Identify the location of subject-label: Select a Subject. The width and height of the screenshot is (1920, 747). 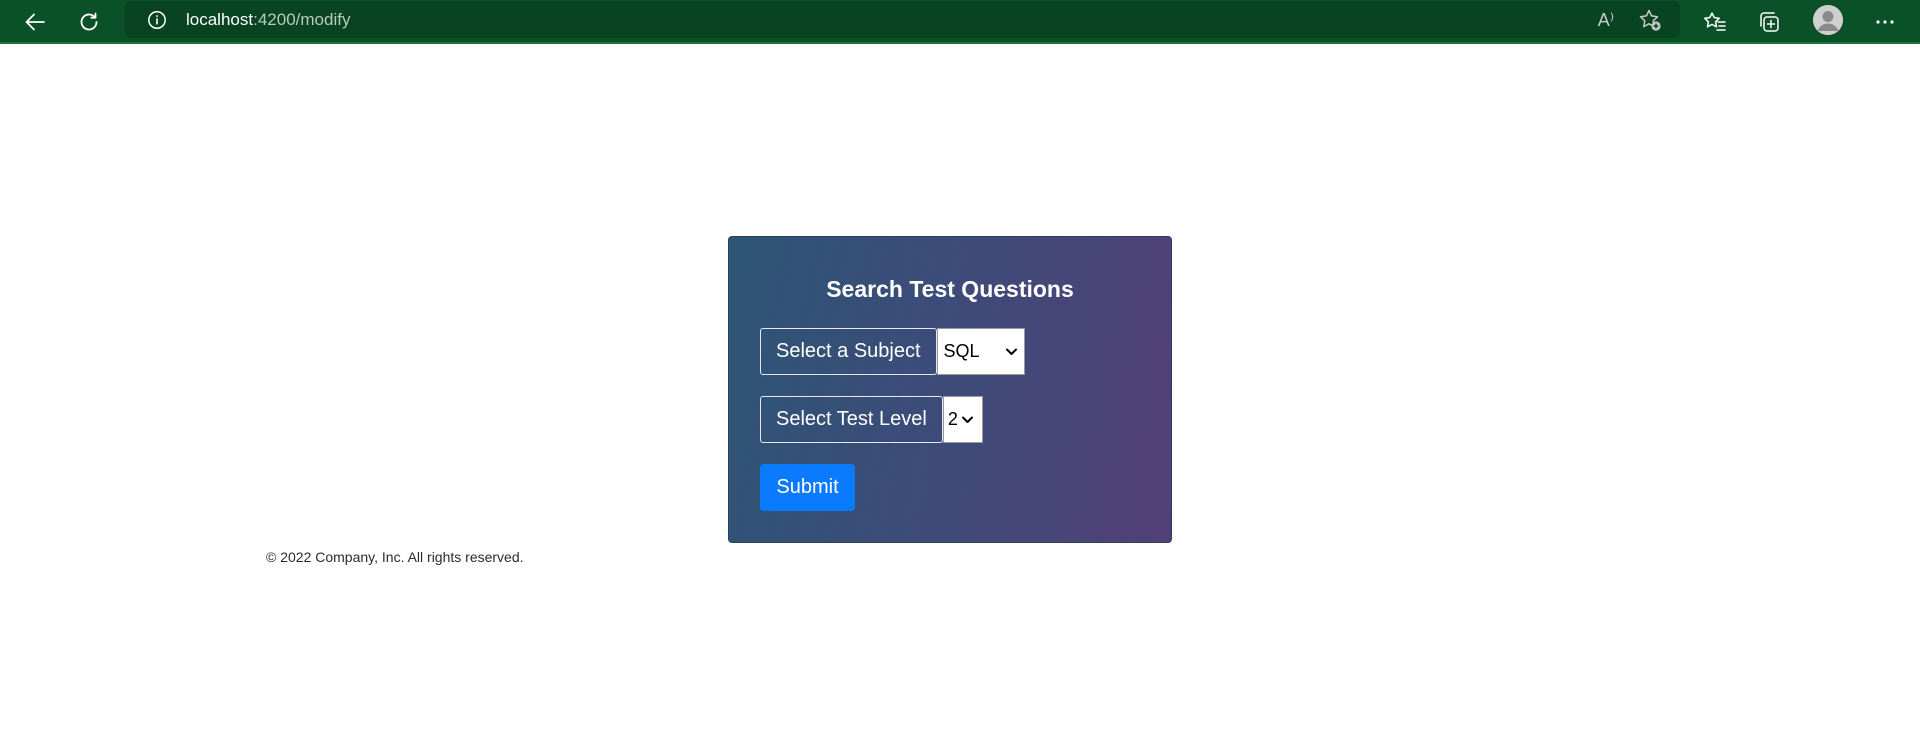
(848, 351).